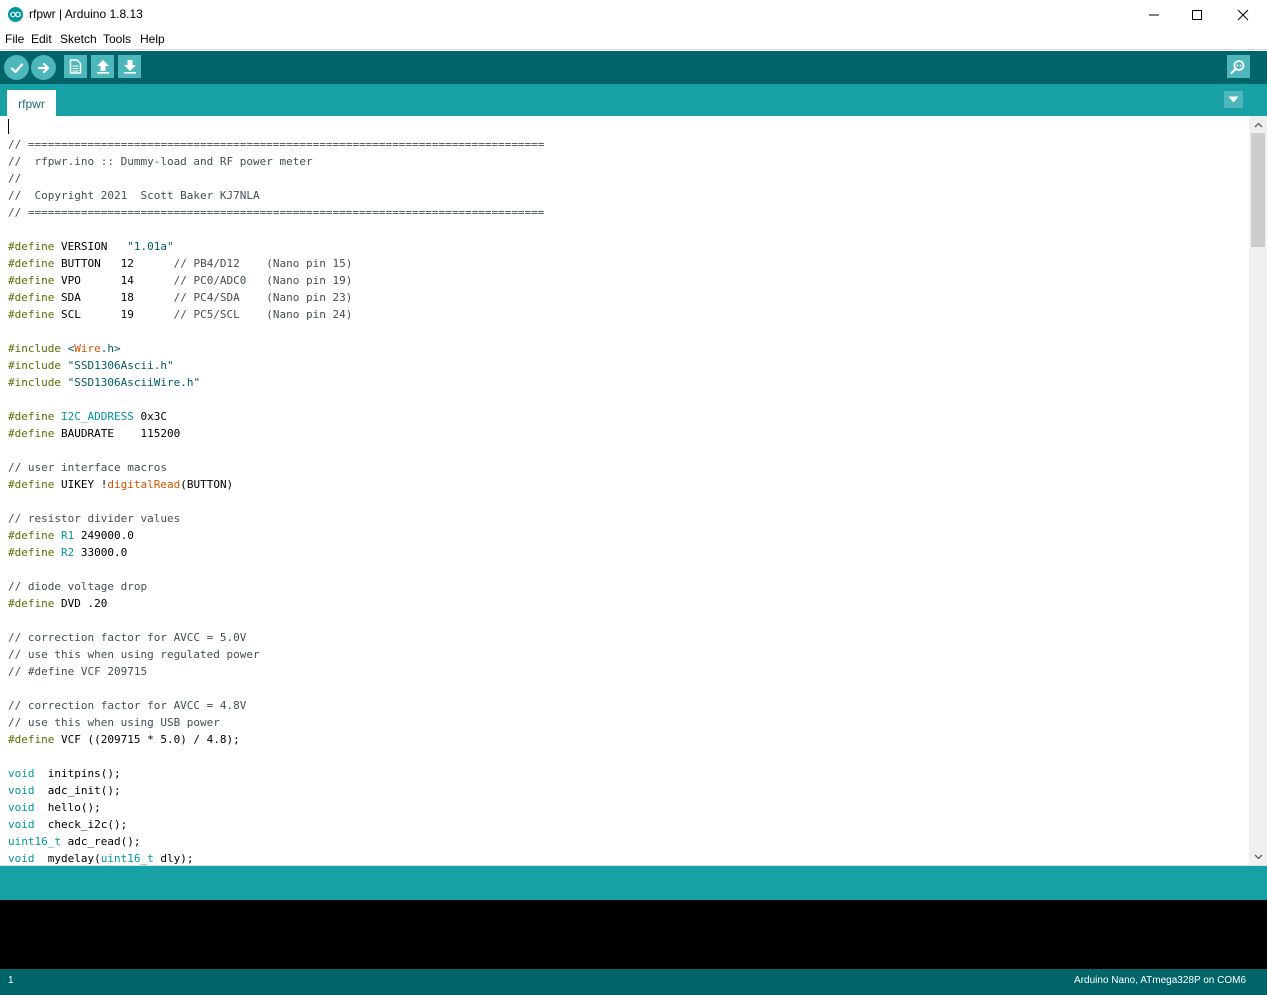 The height and width of the screenshot is (995, 1267). Describe the element at coordinates (1238, 66) in the screenshot. I see `serial-monitor-button` at that location.